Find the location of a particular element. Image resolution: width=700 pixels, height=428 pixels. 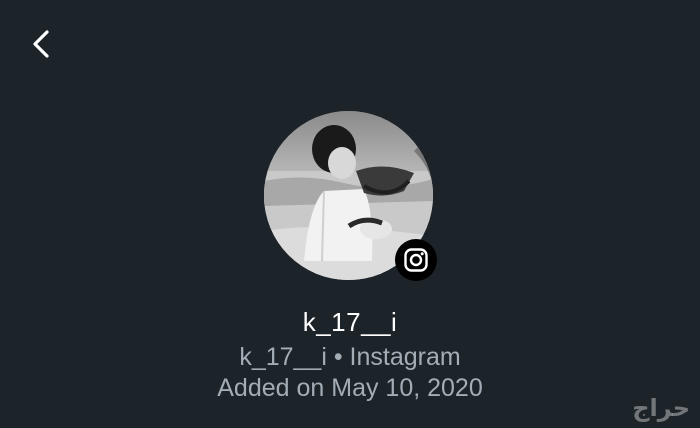

watermark-logo: حراج is located at coordinates (661, 408).